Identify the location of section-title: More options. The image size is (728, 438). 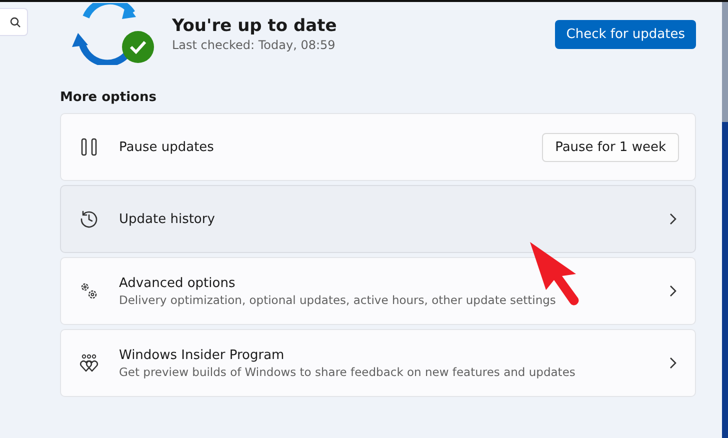
(109, 97).